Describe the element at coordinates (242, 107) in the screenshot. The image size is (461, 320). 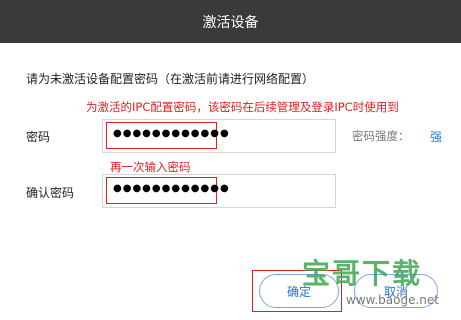
I see `annotation-ipc-password: 为激活的IPC配置密码，该密码在后续管理及登录IPC时使用到` at that location.